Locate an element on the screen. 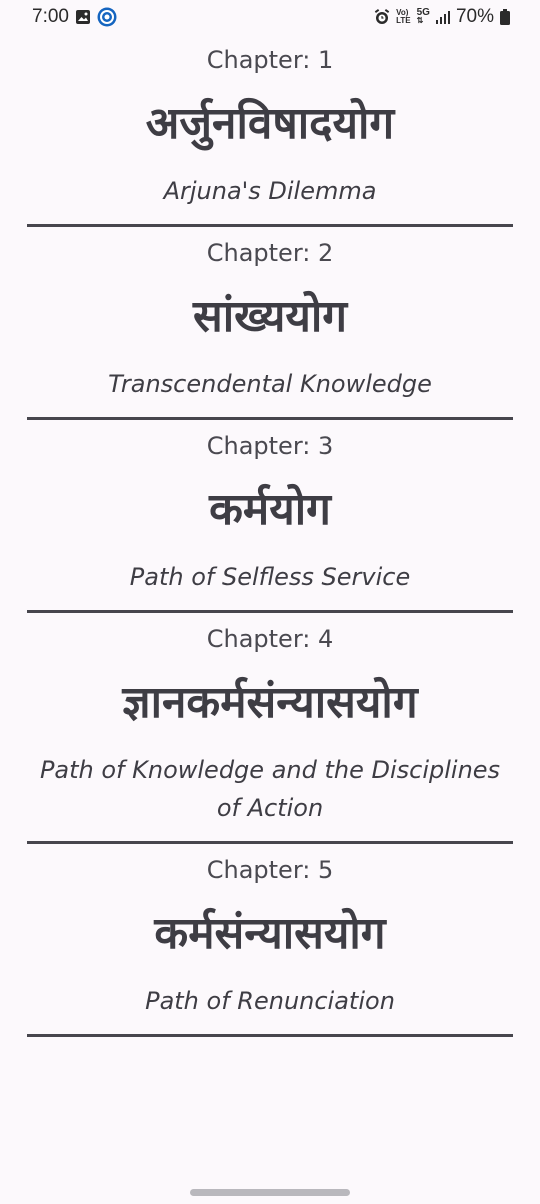  data-activity-icon: ⇅ is located at coordinates (420, 20).